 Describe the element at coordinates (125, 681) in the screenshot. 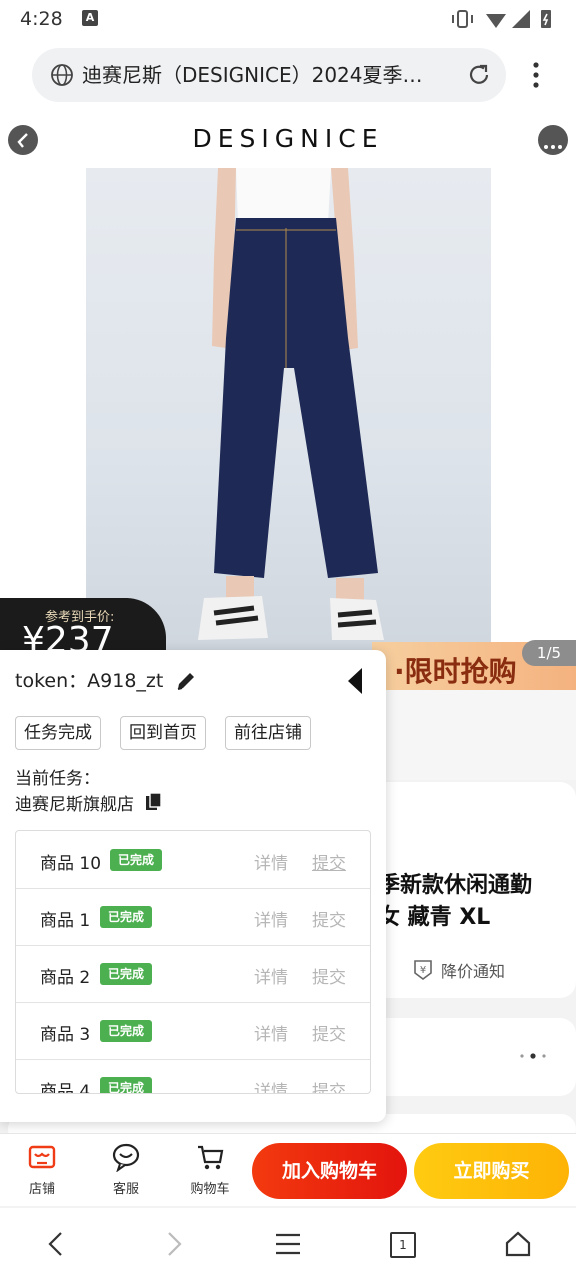

I see `token-value: A918_zt` at that location.